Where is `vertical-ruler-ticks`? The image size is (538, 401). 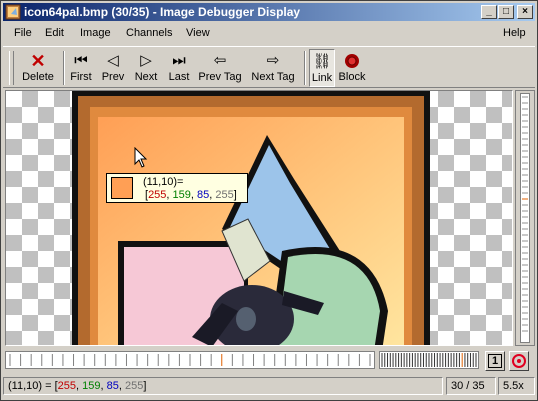 vertical-ruler-ticks is located at coordinates (525, 214).